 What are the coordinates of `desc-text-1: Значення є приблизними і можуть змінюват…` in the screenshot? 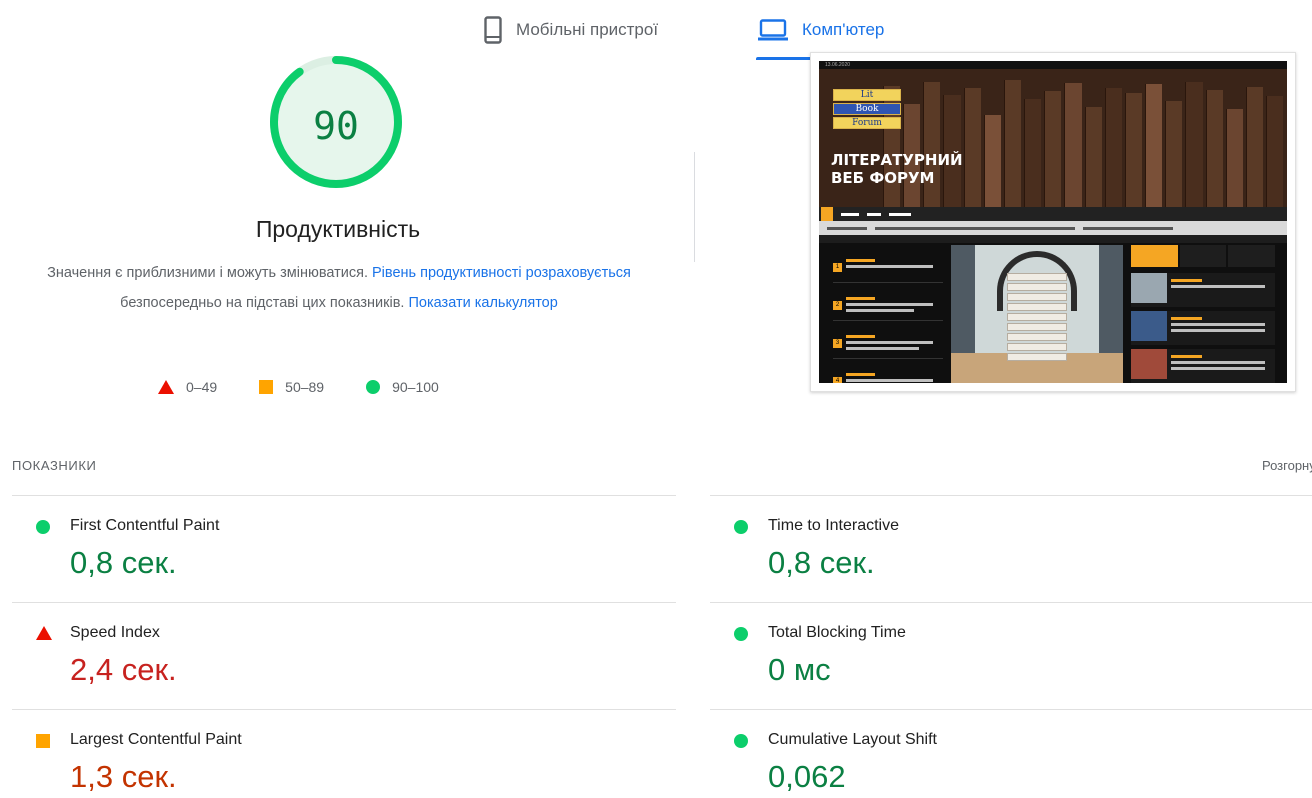 It's located at (210, 273).